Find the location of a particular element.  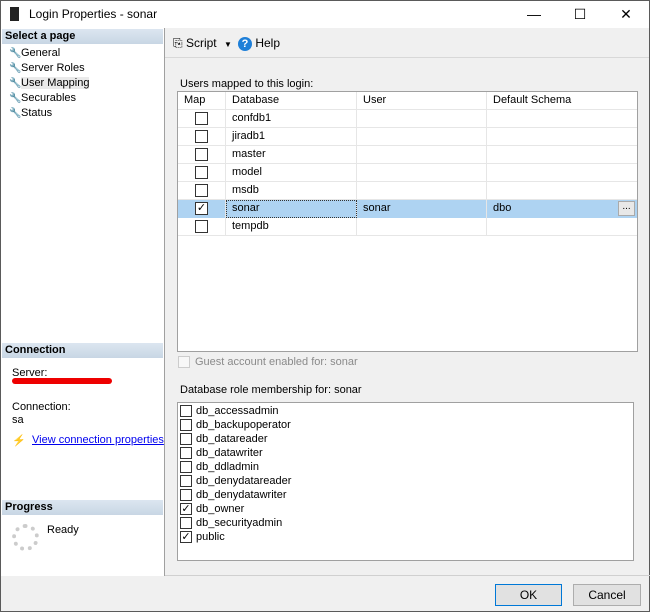

role-item: db_denydatawriter is located at coordinates (405, 495).